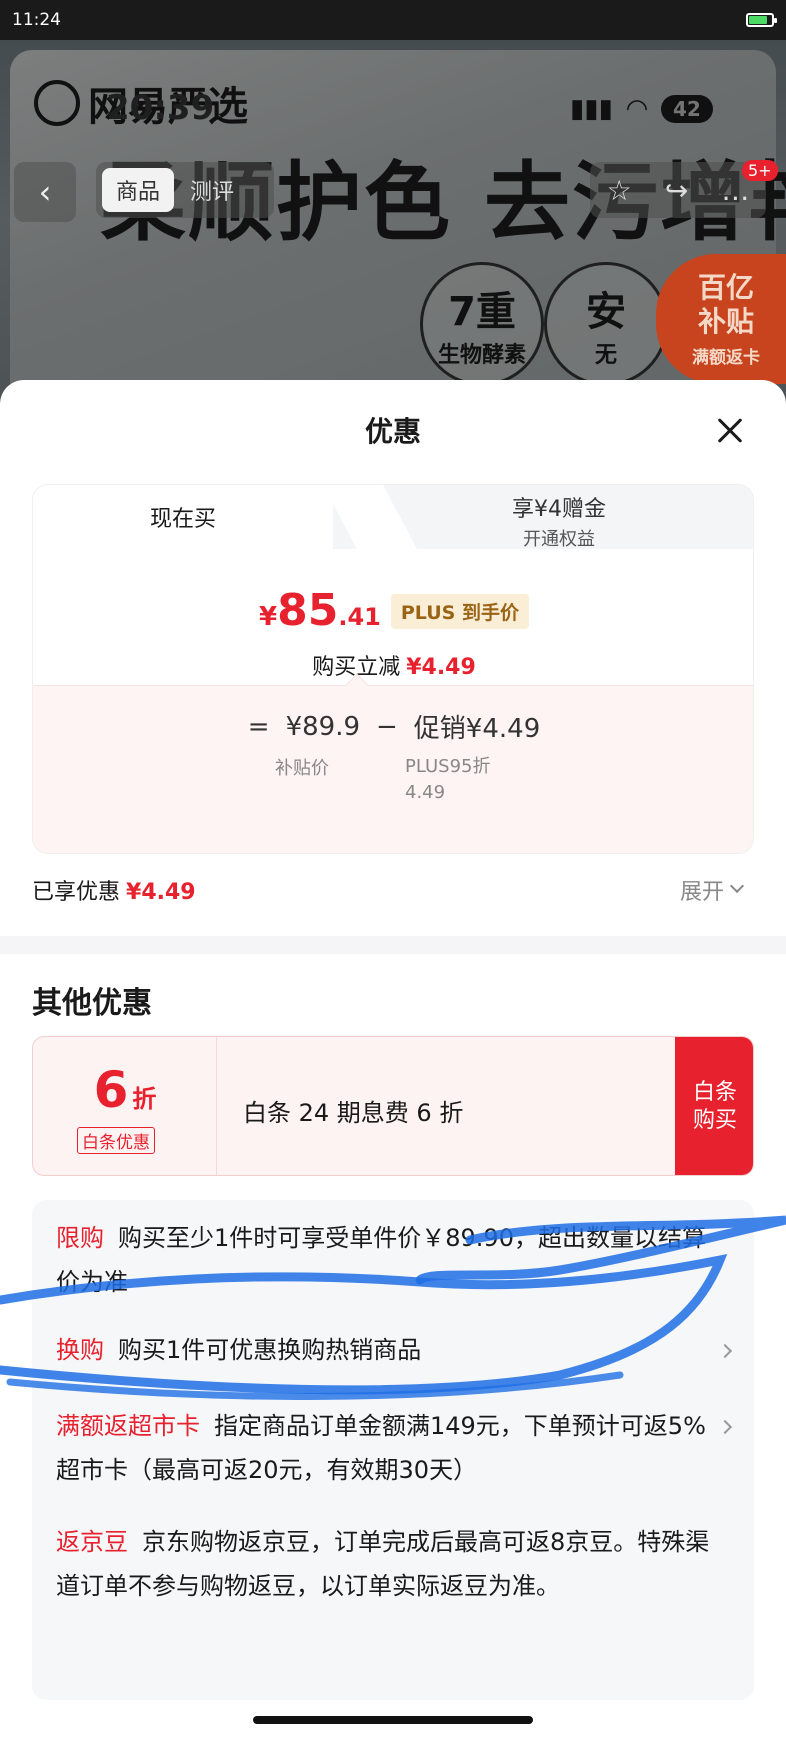  Describe the element at coordinates (381, 1260) in the screenshot. I see `promo-text: 购买至少1件时可享受单件价￥89.90，超出数量以结算价为准` at that location.